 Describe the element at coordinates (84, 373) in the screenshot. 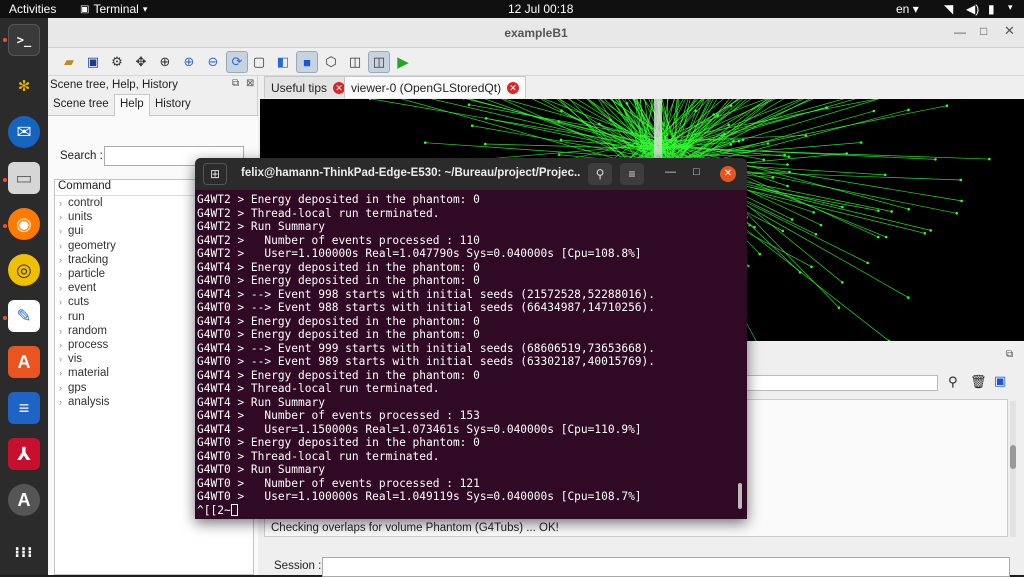

I see `tree-item-material: ›material` at that location.